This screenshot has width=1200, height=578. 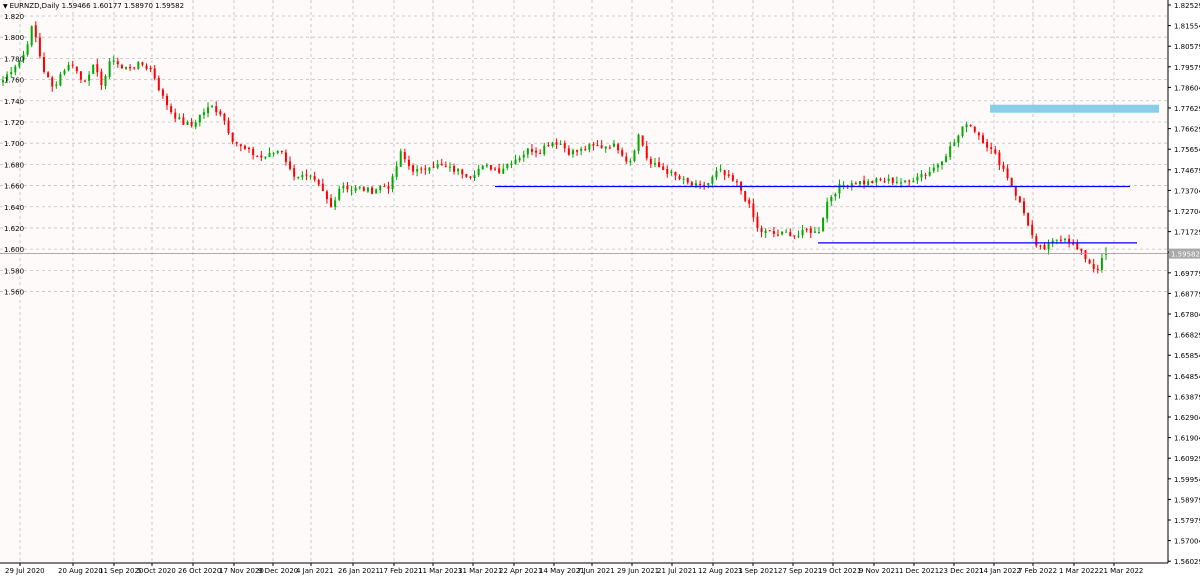 What do you see at coordinates (1187, 562) in the screenshot?
I see `right-axis-tick-label: 1.56029` at bounding box center [1187, 562].